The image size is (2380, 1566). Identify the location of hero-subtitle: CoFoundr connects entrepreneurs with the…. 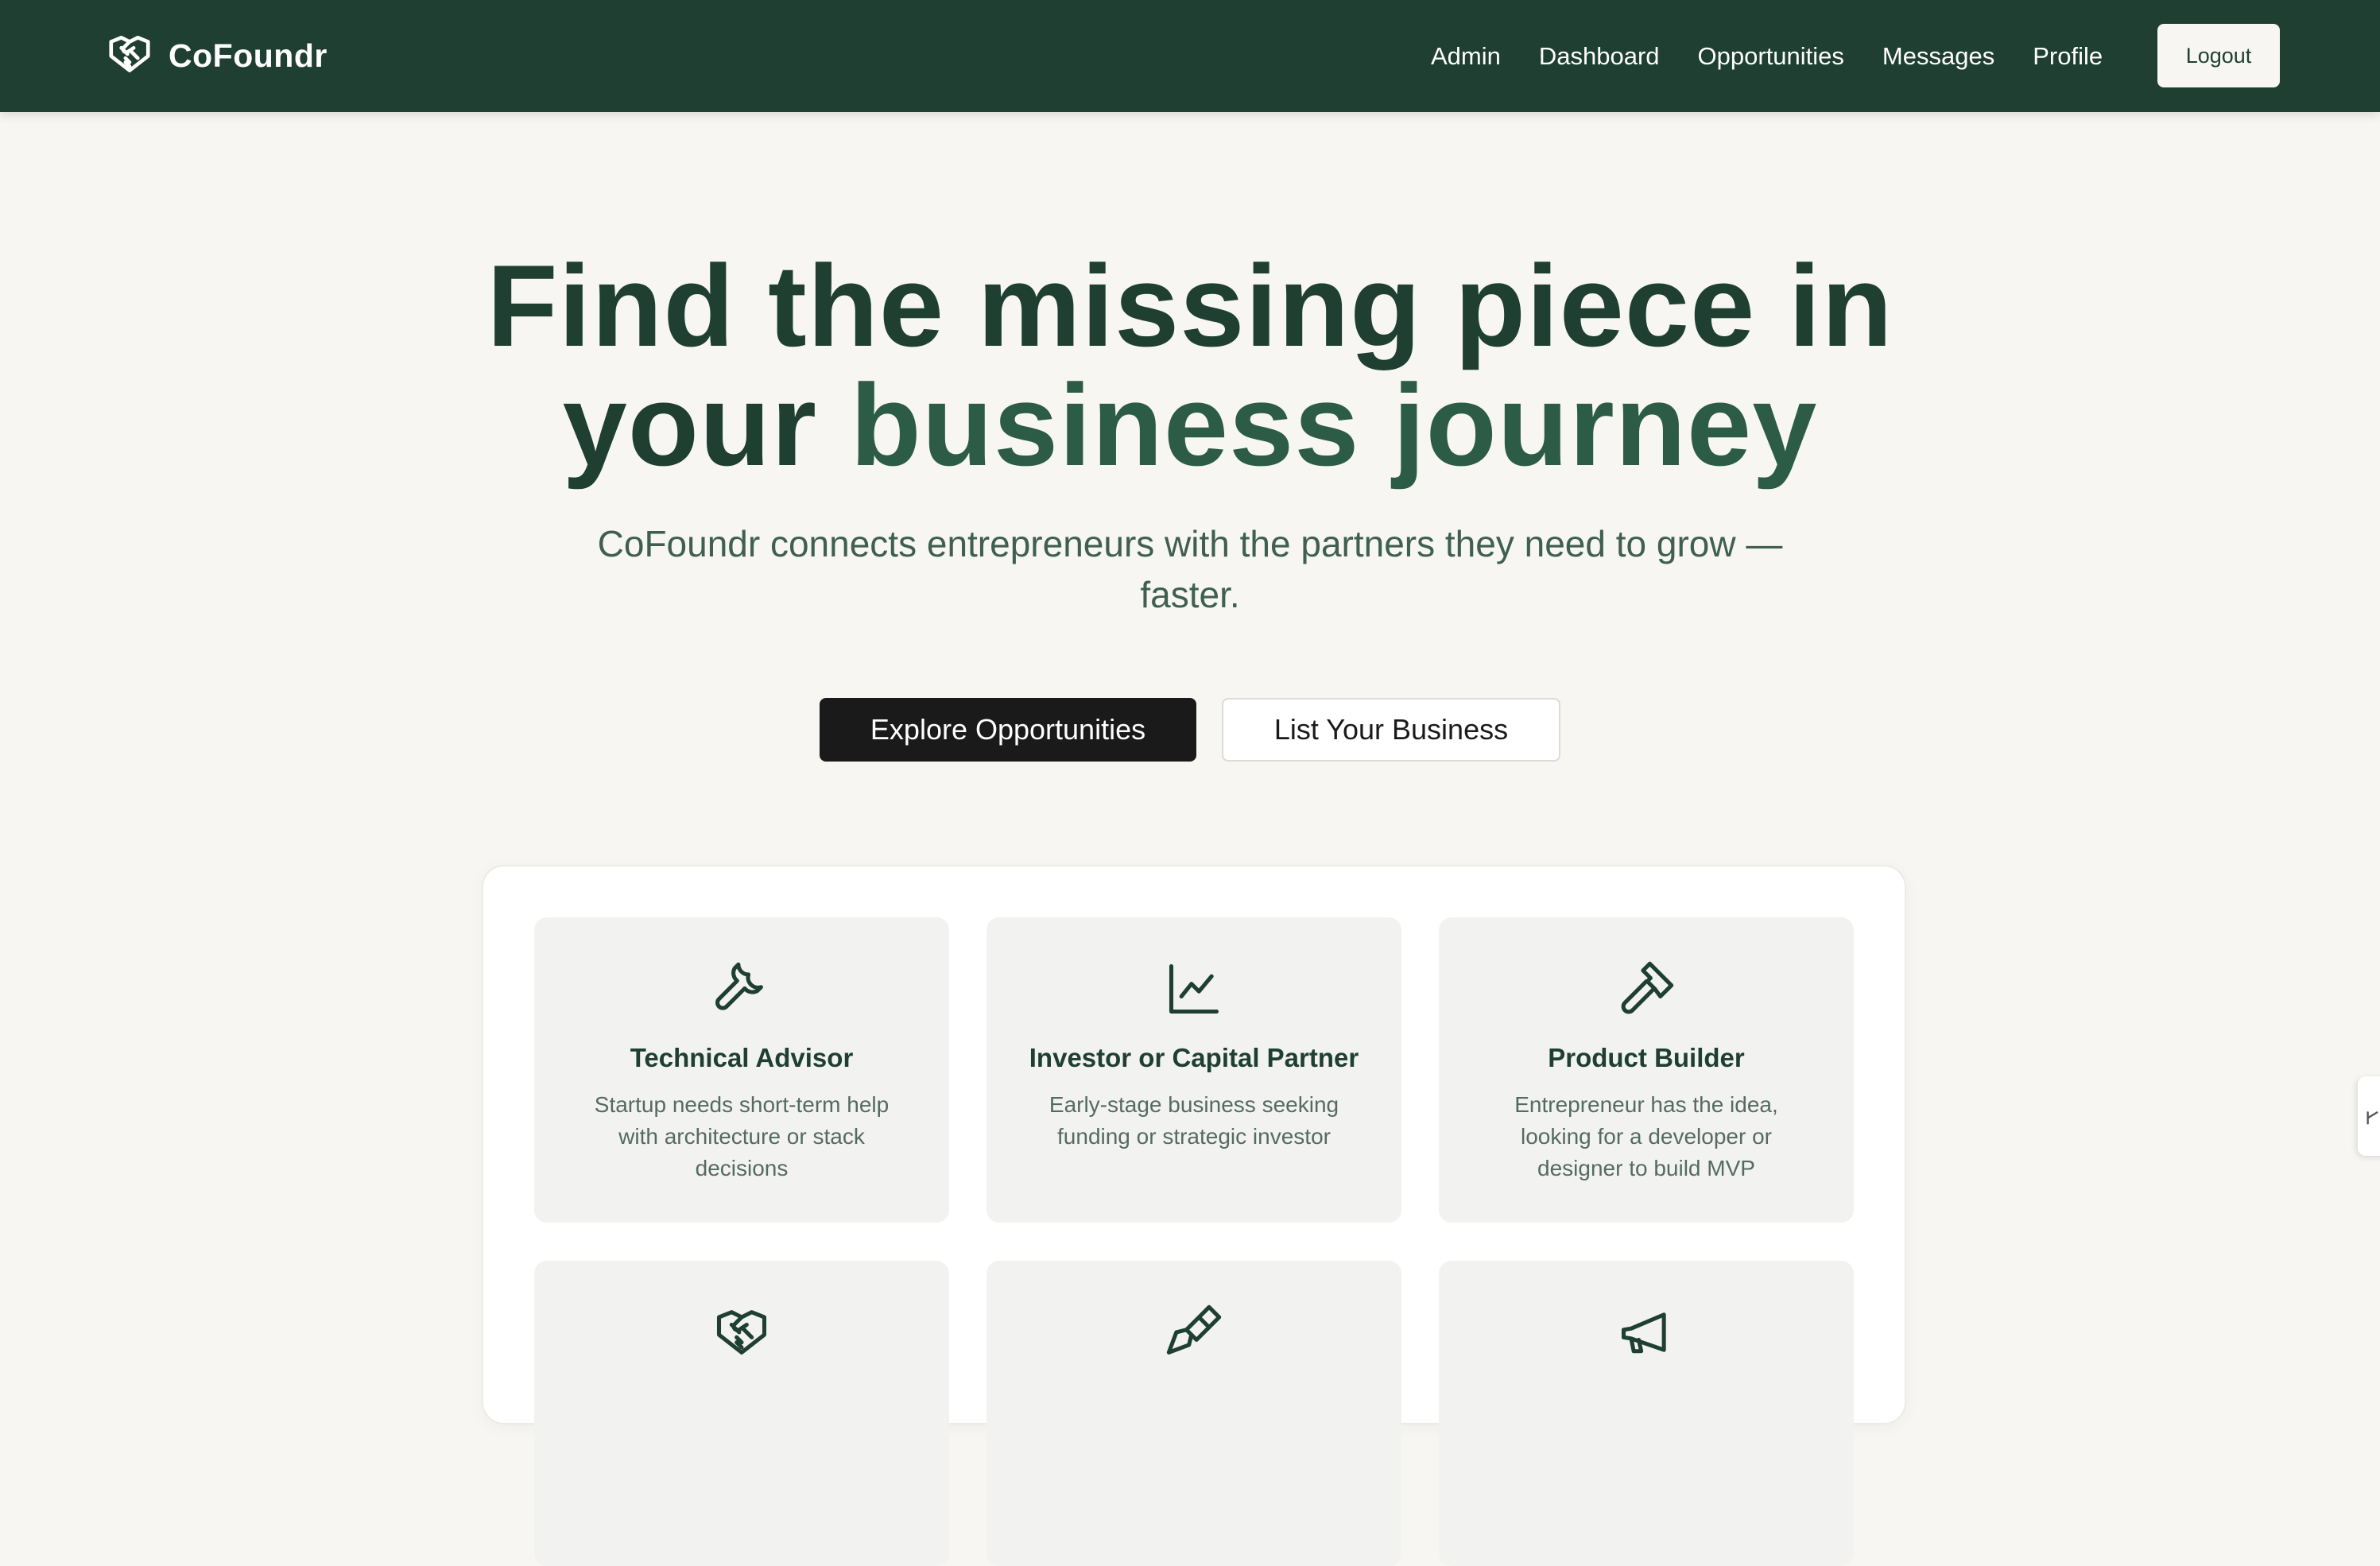
(1190, 569).